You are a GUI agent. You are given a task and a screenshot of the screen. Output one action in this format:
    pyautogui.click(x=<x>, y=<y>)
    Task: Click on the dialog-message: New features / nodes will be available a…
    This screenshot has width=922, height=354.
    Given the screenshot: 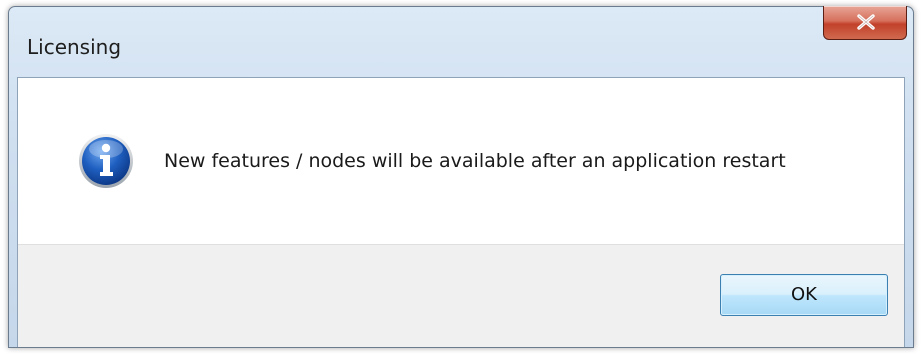 What is the action you would take?
    pyautogui.click(x=475, y=161)
    